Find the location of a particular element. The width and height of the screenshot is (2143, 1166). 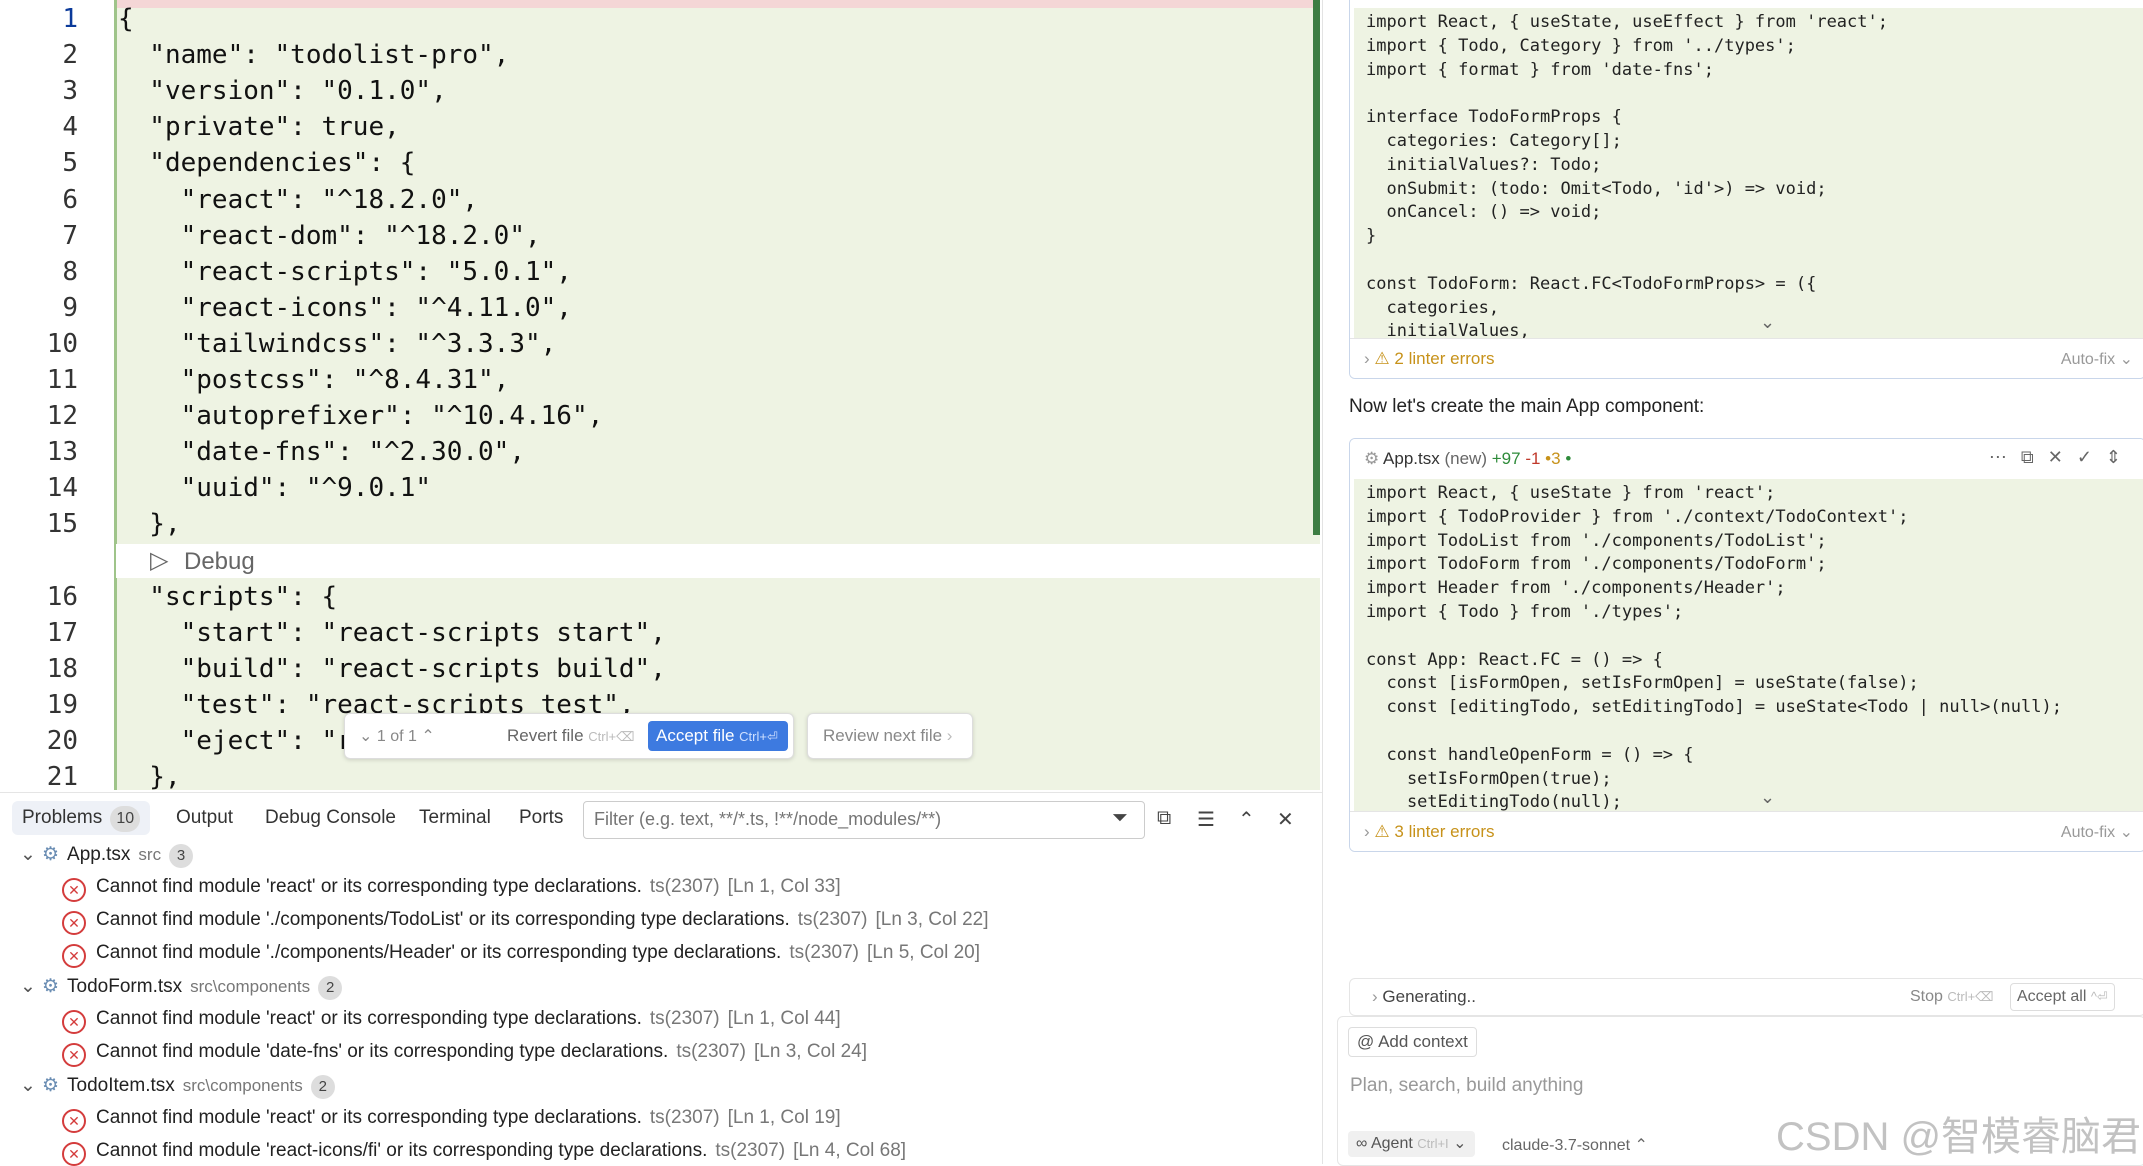

problem-file-group: ⌄ ⚙ App.tsx src 3 is located at coordinates (107, 855).